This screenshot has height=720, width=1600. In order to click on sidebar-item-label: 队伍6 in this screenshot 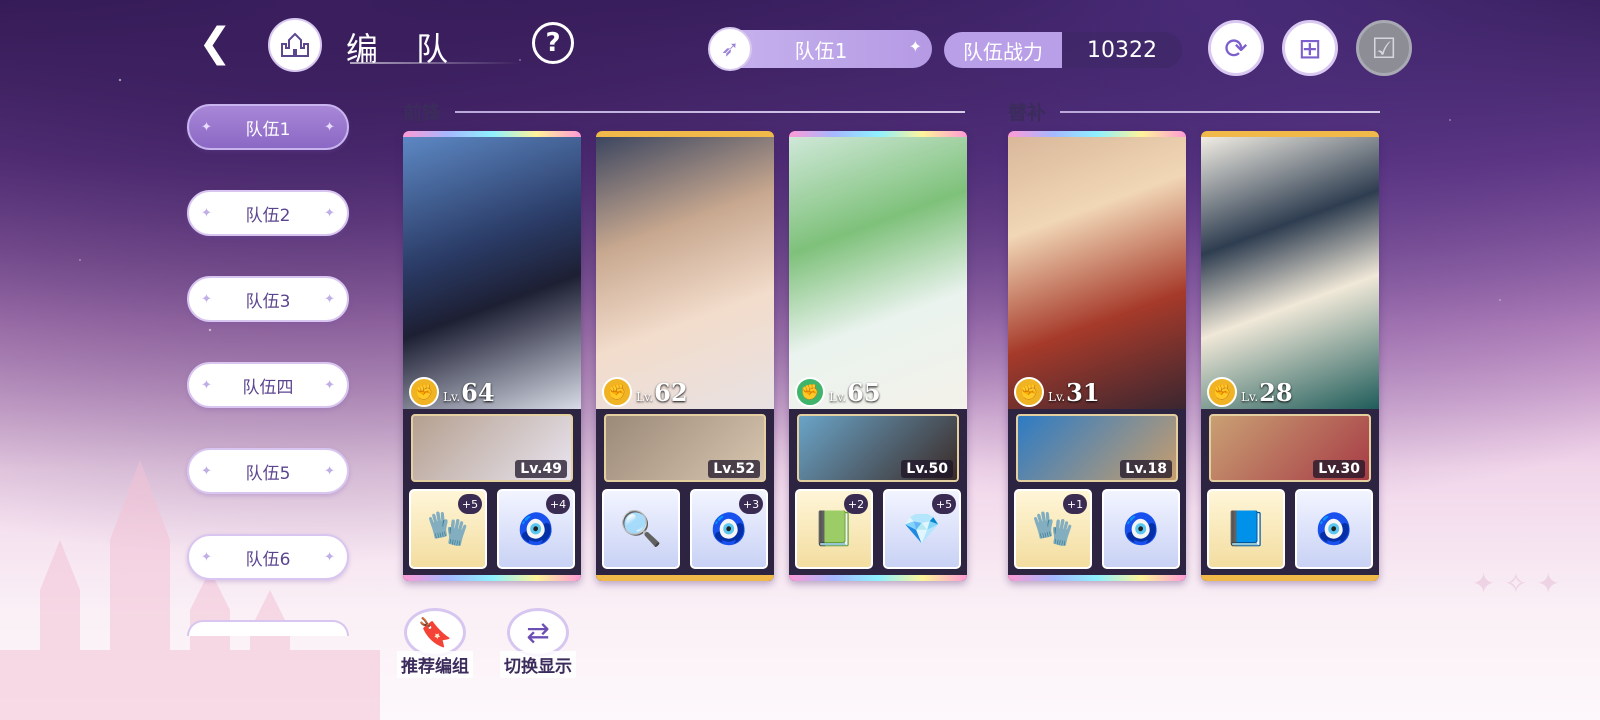, I will do `click(268, 559)`.